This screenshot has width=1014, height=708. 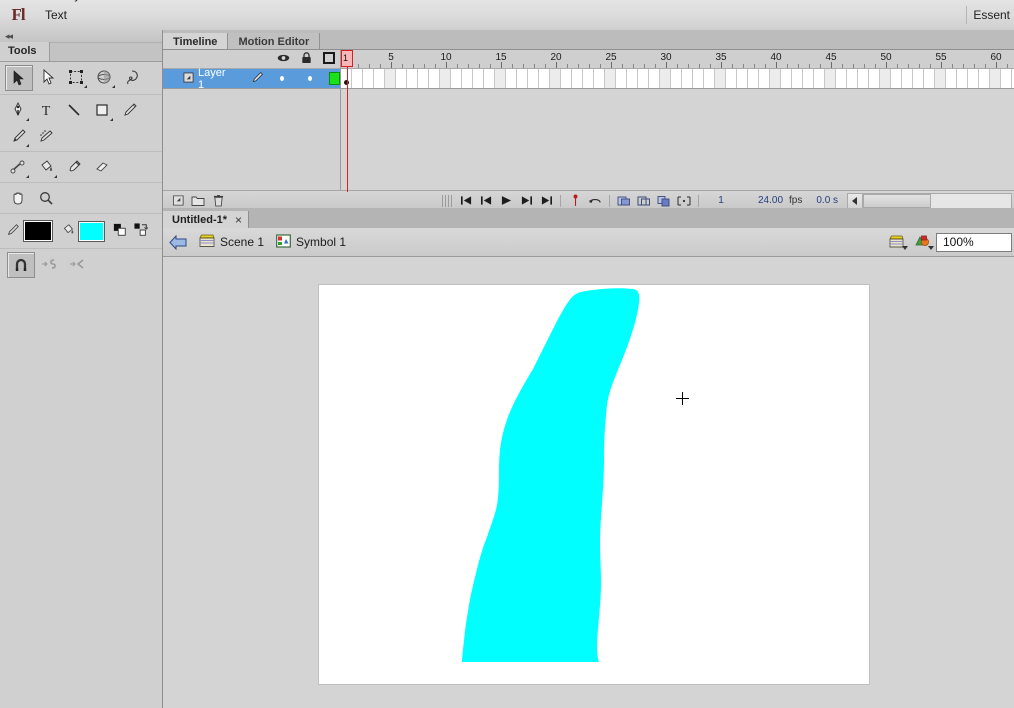 What do you see at coordinates (18, 136) in the screenshot?
I see `brush-icon` at bounding box center [18, 136].